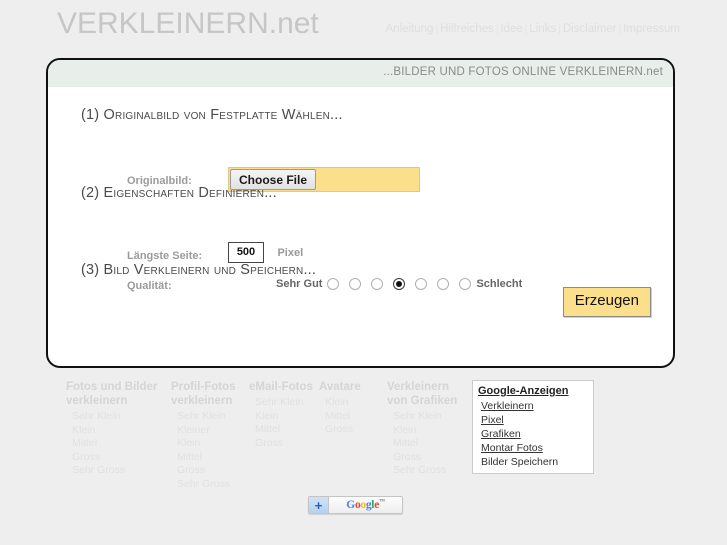  Describe the element at coordinates (511, 29) in the screenshot. I see `nav-link-idee: Idee` at that location.